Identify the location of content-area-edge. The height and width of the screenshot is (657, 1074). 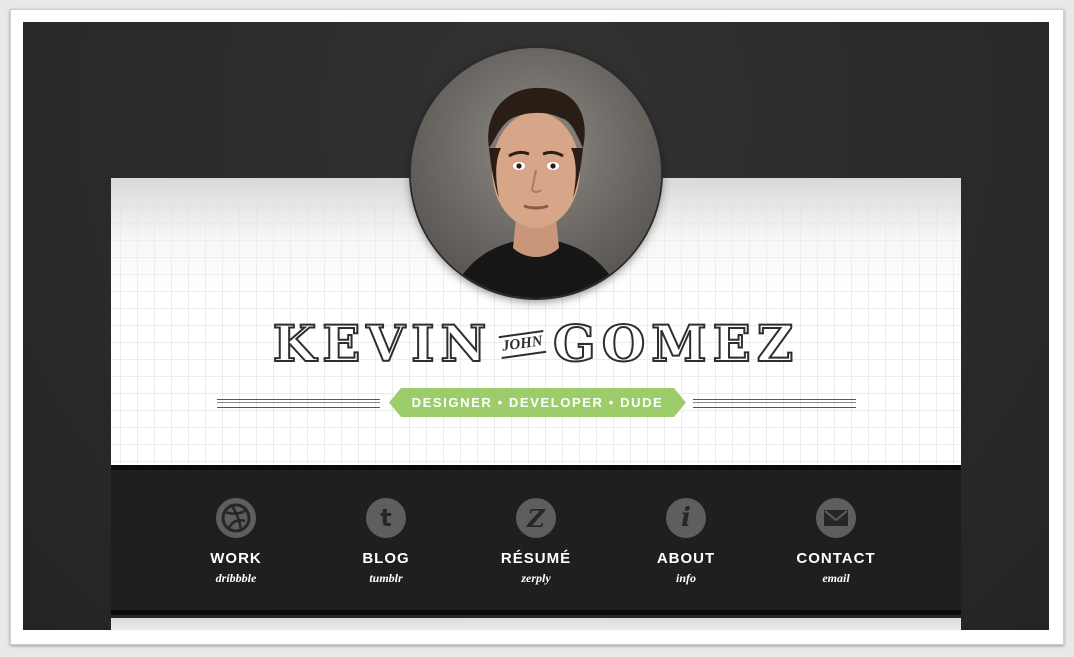
(536, 624).